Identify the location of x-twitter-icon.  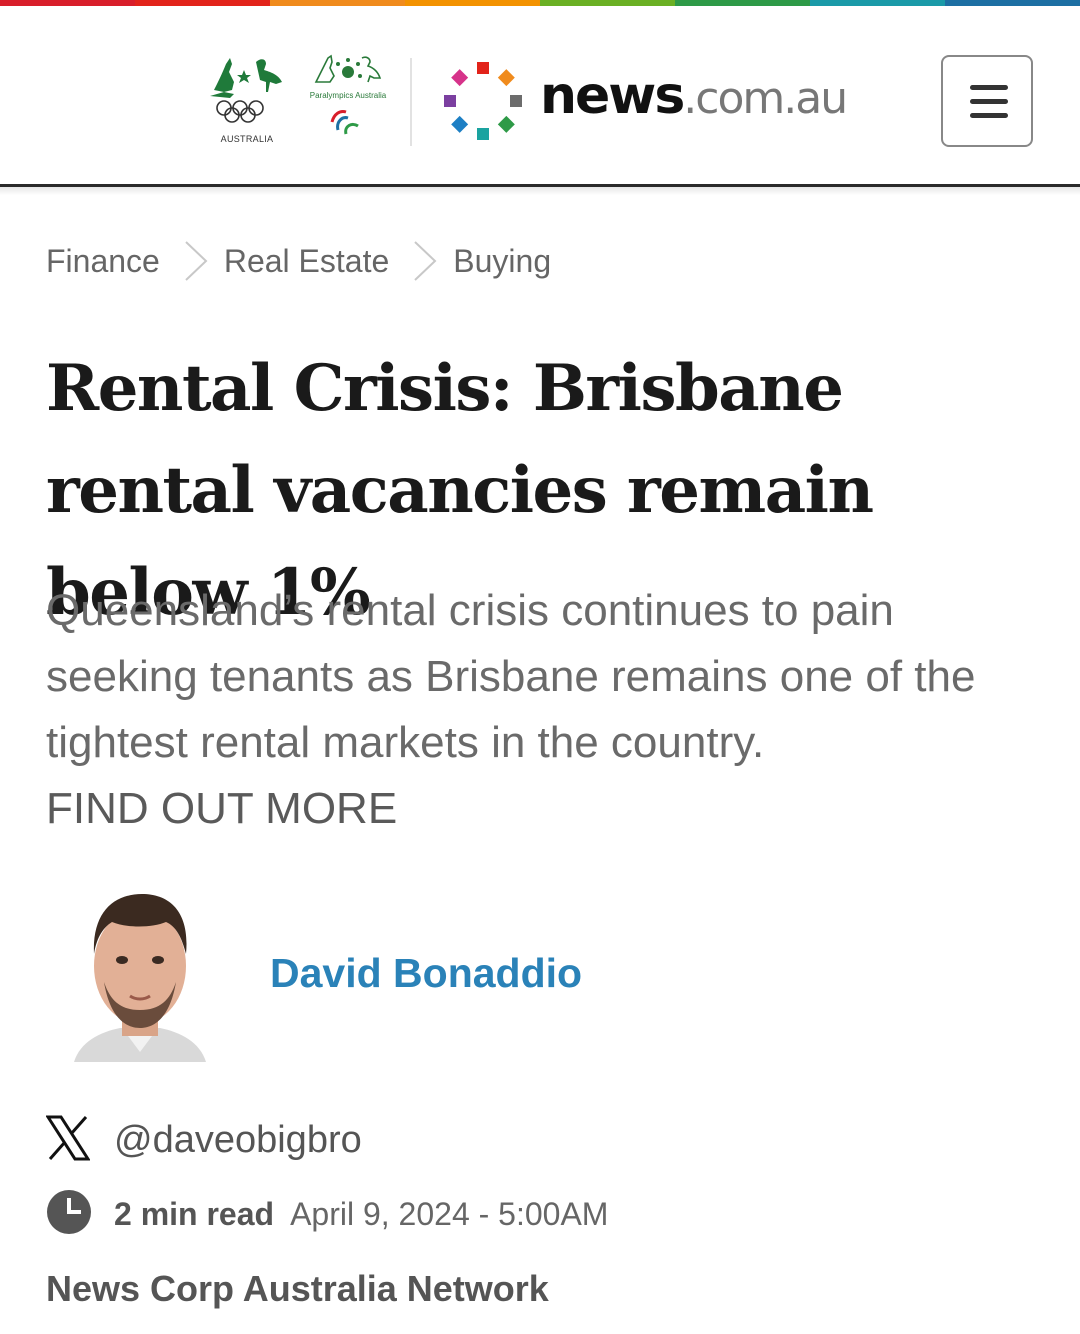
(68, 1140).